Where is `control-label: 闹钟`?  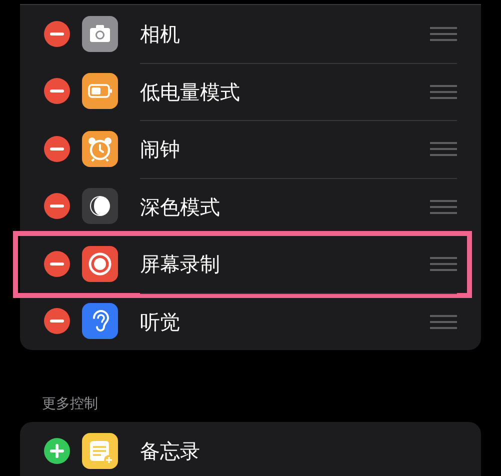 control-label: 闹钟 is located at coordinates (160, 150).